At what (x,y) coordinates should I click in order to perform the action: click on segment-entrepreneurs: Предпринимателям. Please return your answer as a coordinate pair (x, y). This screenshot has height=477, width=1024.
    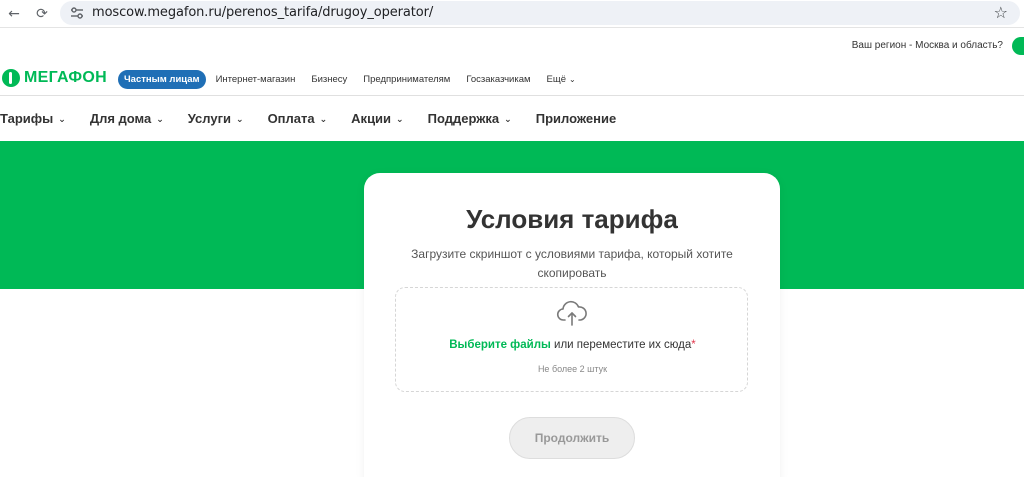
    Looking at the image, I should click on (406, 79).